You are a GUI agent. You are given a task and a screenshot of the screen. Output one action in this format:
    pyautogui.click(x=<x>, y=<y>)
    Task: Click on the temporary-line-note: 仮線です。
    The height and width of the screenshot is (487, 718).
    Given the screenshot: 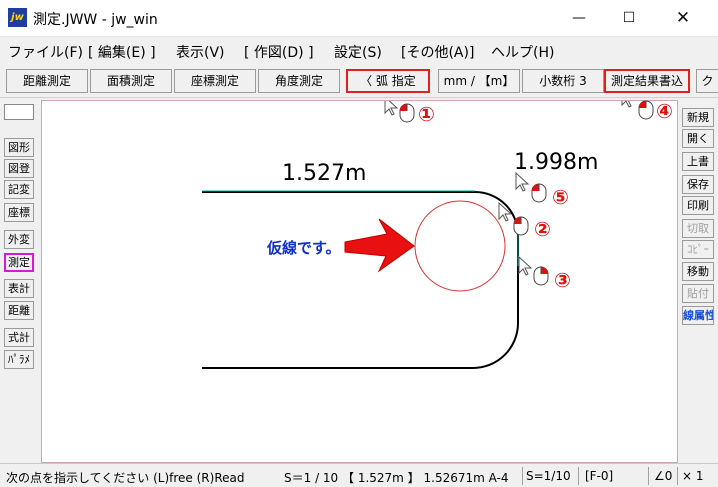 What is the action you would take?
    pyautogui.click(x=303, y=248)
    